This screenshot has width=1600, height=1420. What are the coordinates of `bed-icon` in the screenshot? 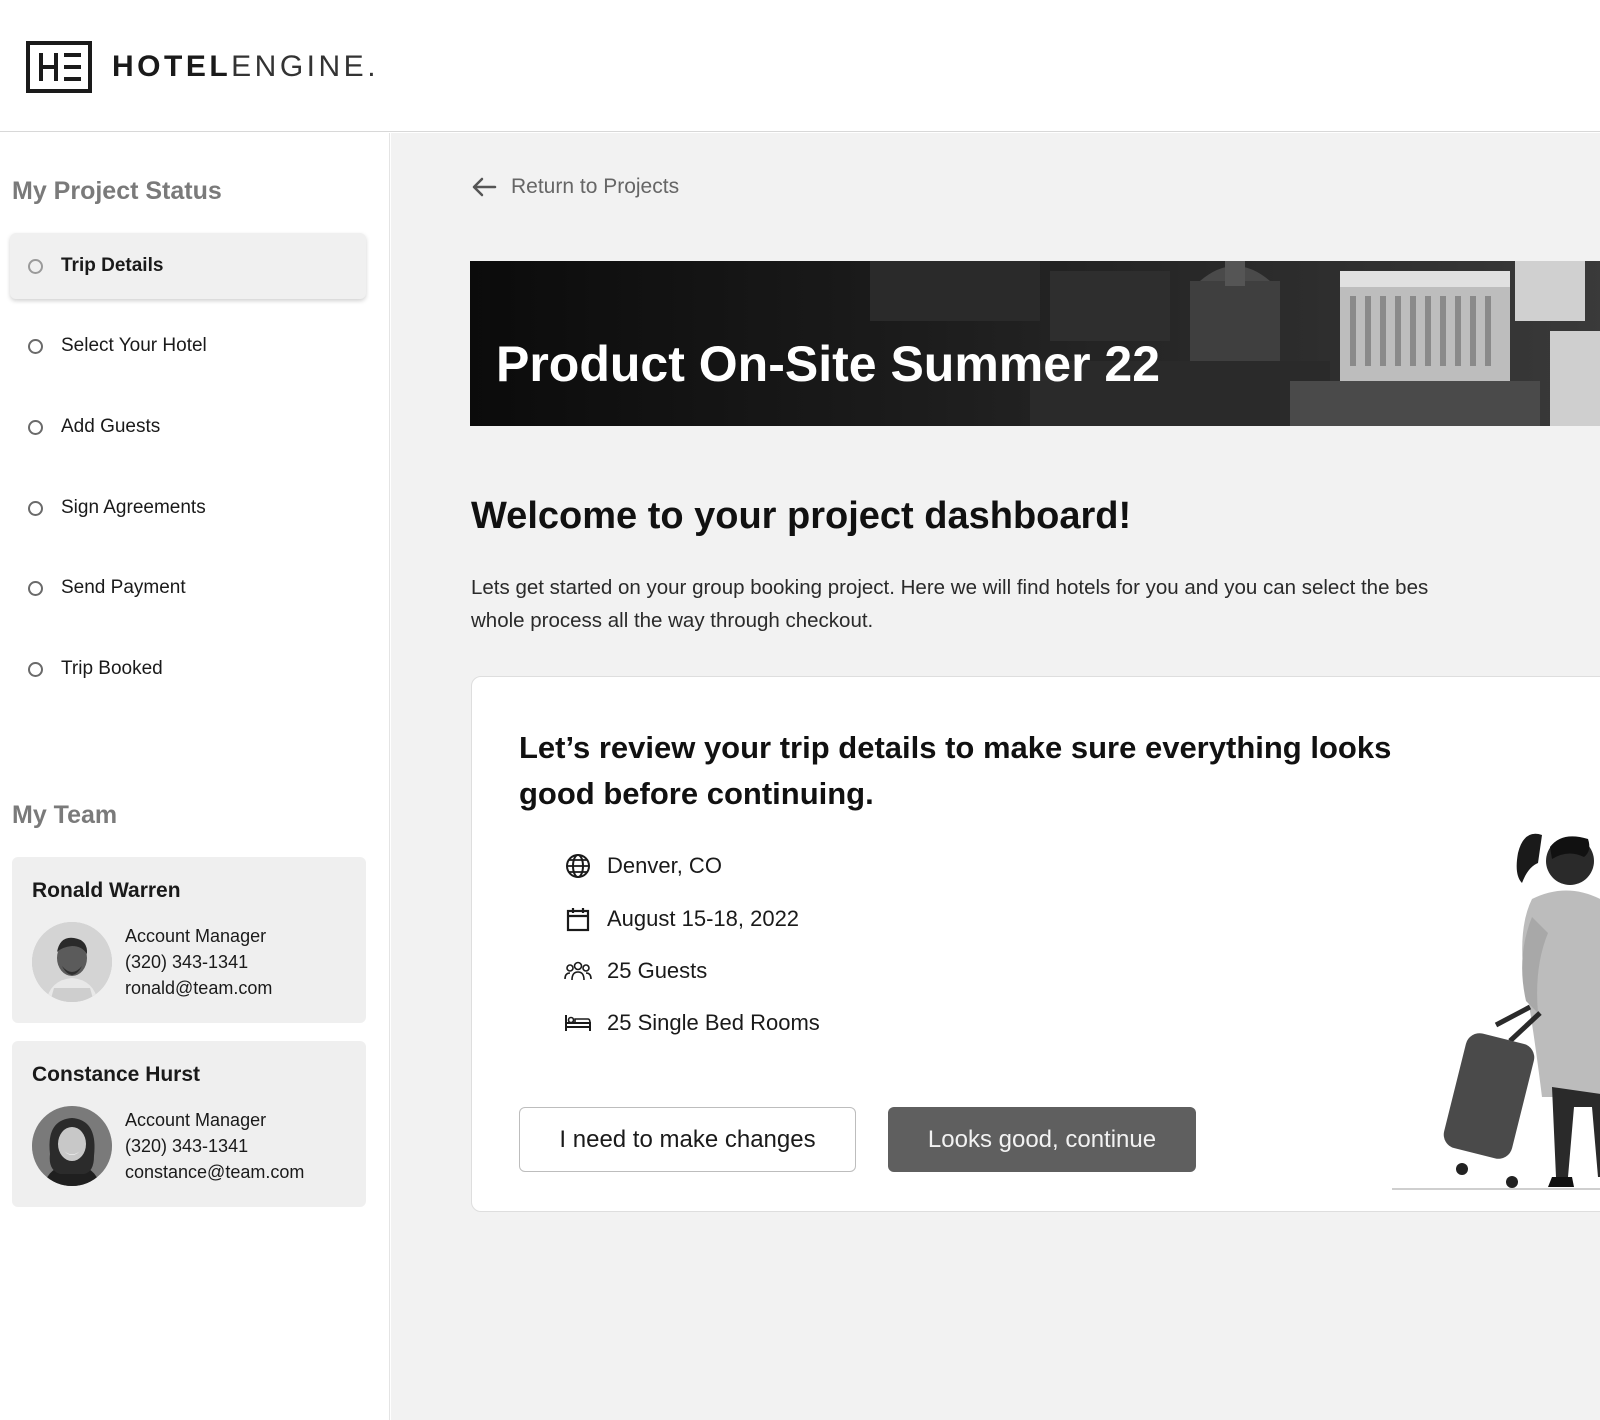 It's located at (578, 1023).